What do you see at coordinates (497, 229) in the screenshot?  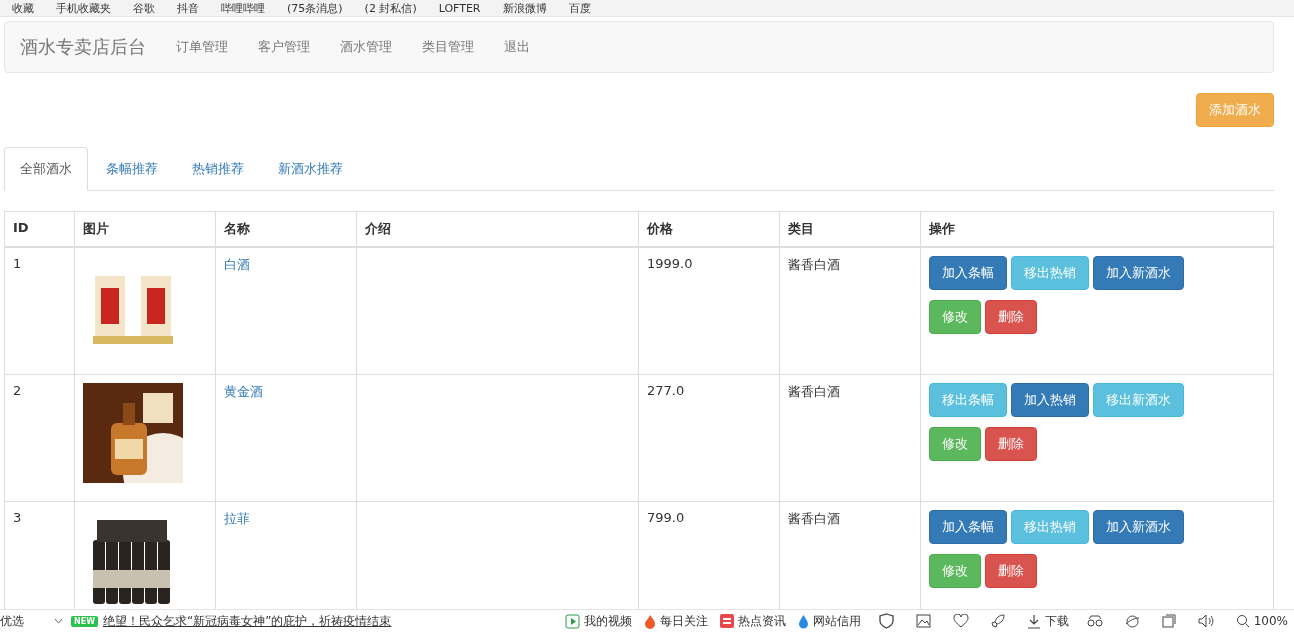 I see `column-header: 介绍` at bounding box center [497, 229].